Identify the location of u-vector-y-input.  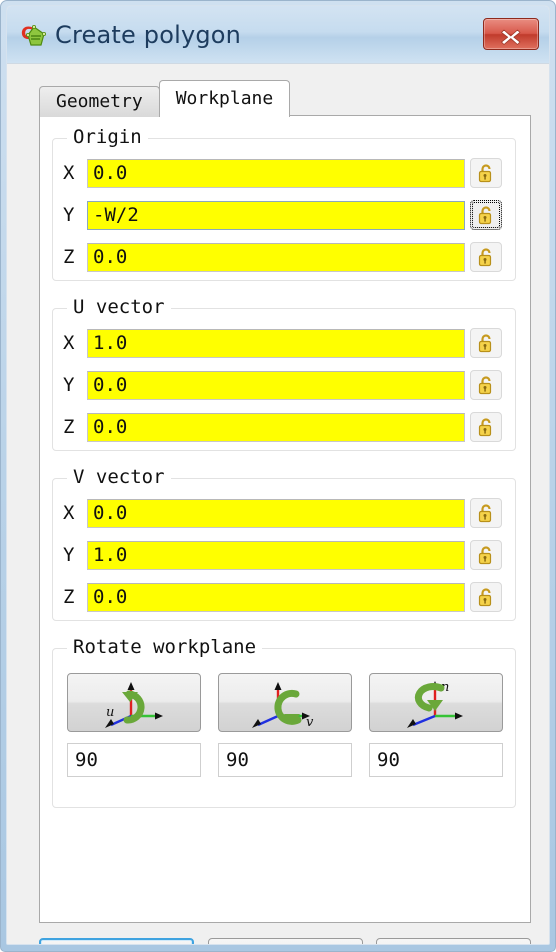
(276, 385).